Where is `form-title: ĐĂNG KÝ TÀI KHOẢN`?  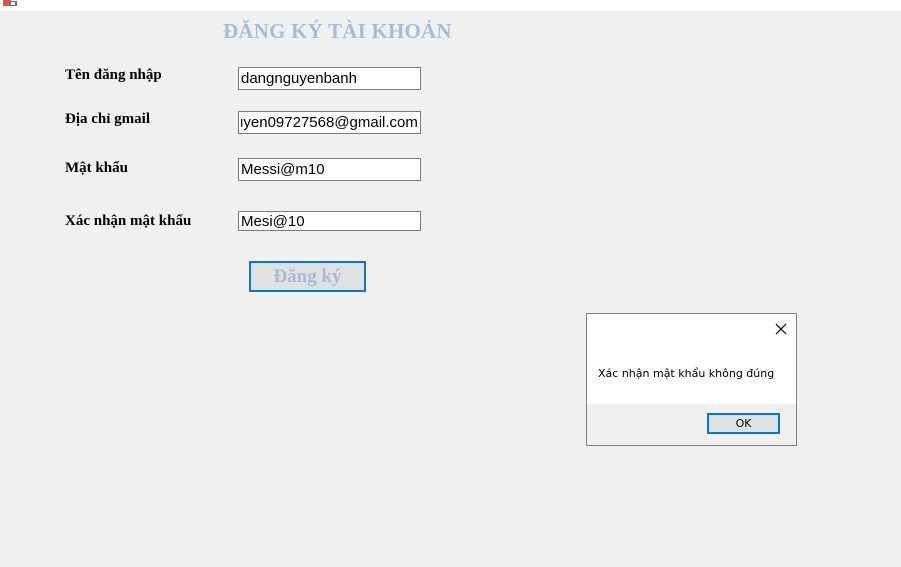 form-title: ĐĂNG KÝ TÀI KHOẢN is located at coordinates (337, 31).